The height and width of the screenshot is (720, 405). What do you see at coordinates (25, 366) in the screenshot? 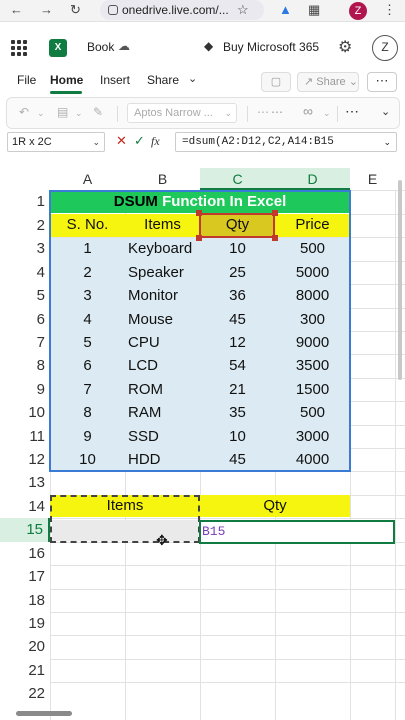
I see `row-header-9: 8` at bounding box center [25, 366].